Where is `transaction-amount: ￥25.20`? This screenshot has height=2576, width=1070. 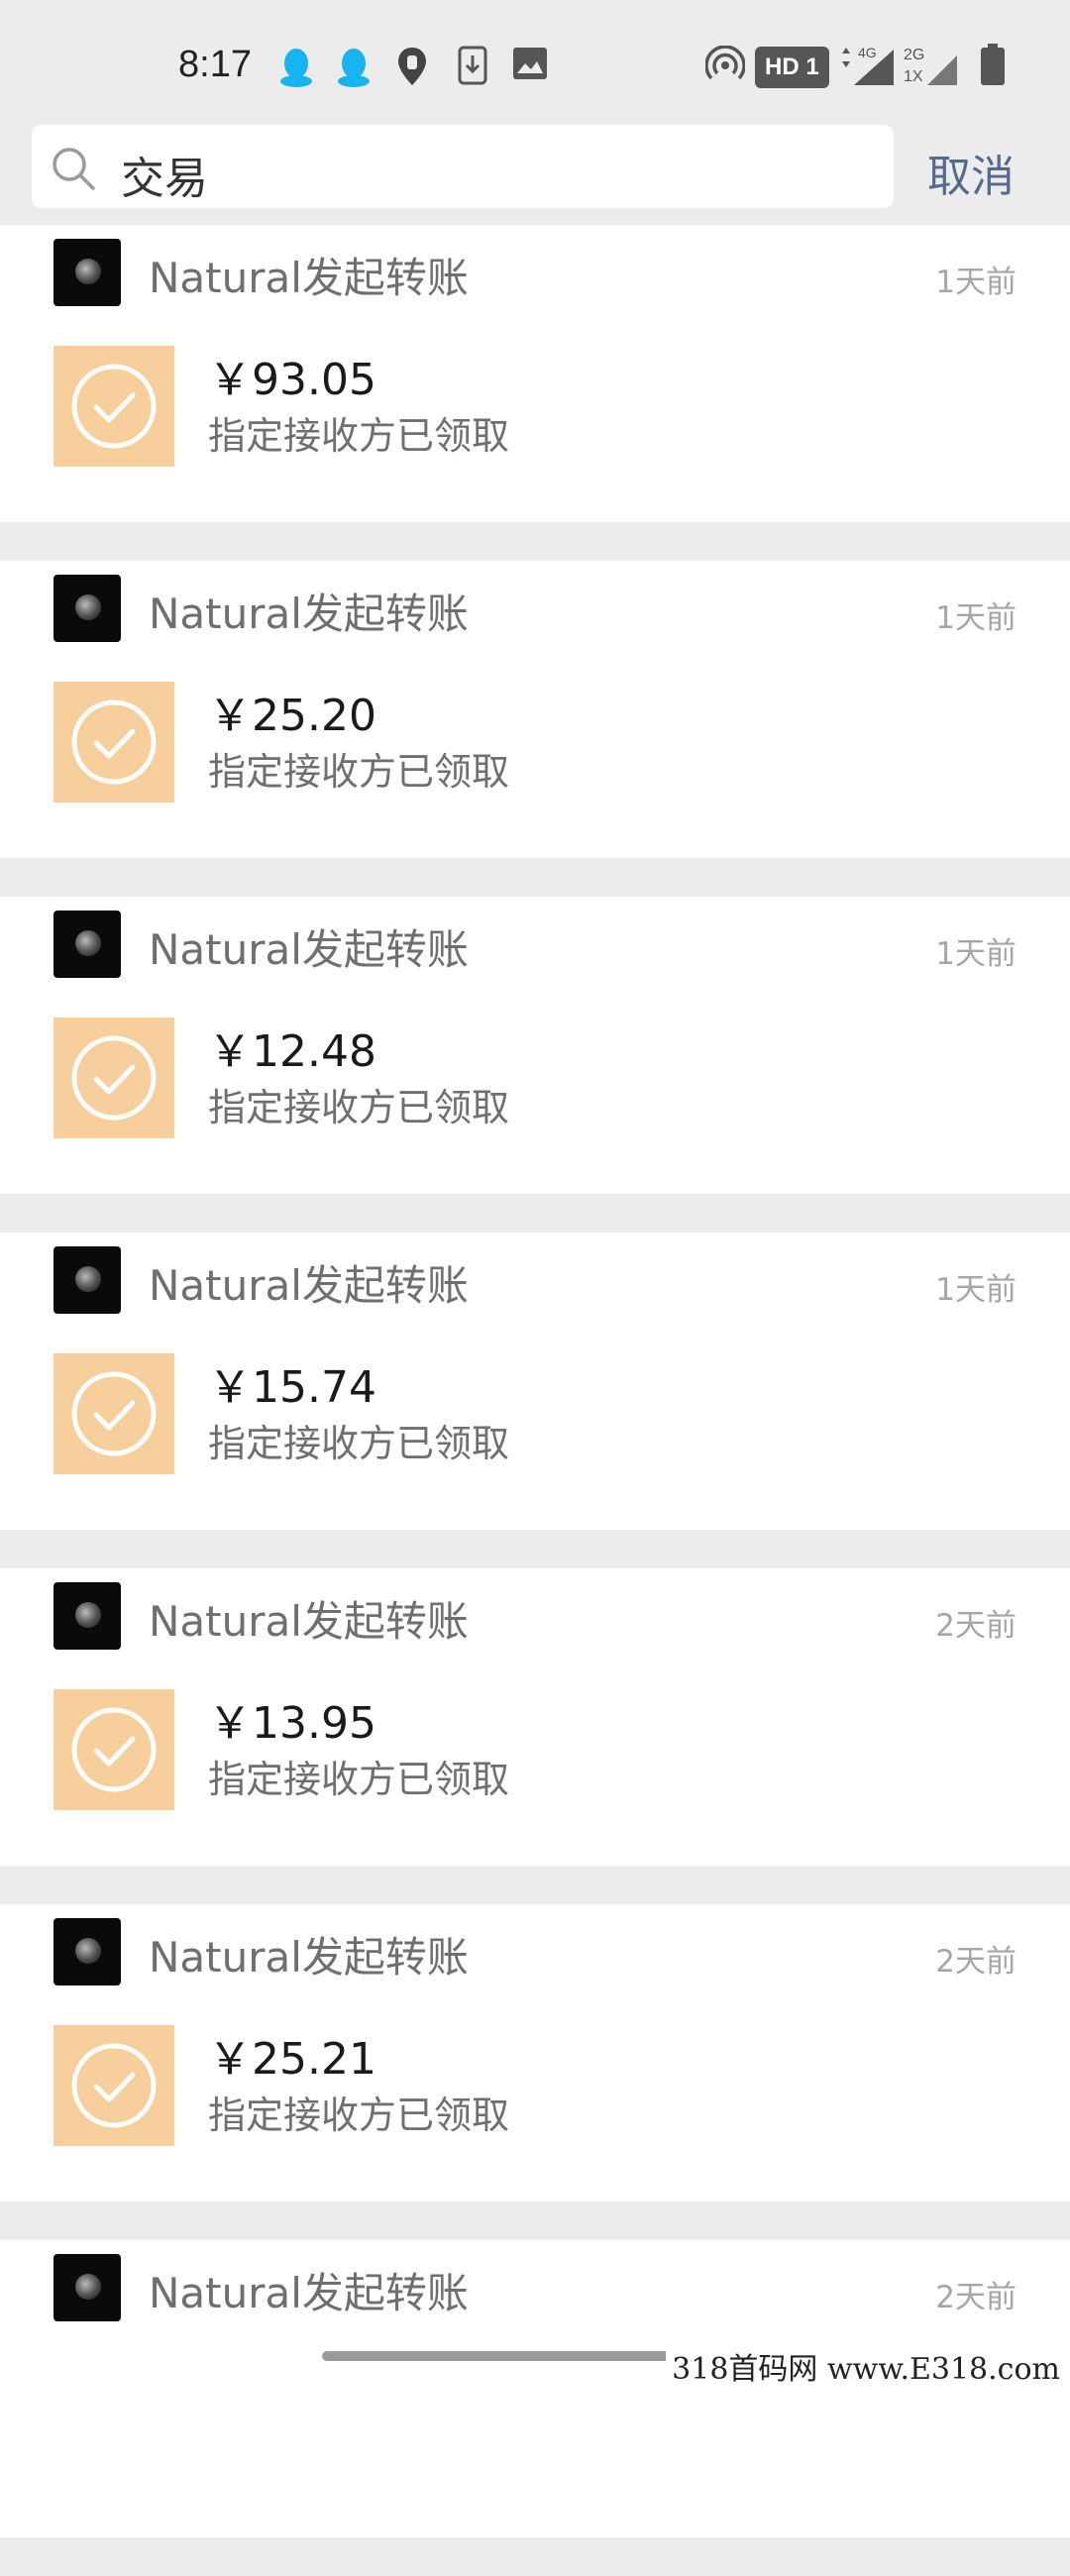
transaction-amount: ￥25.20 is located at coordinates (292, 716).